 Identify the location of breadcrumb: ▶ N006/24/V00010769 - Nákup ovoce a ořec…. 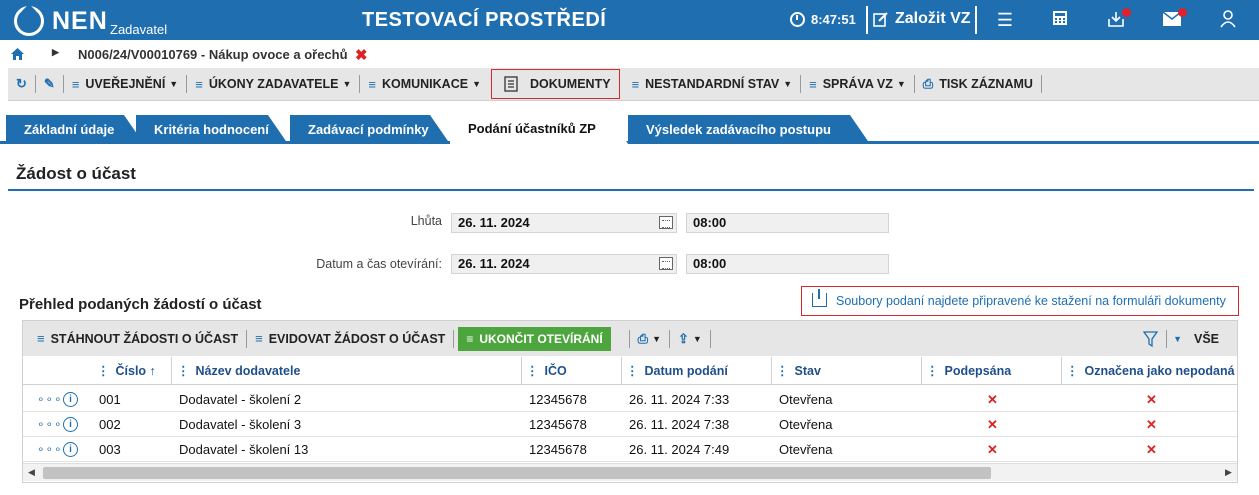
(629, 54).